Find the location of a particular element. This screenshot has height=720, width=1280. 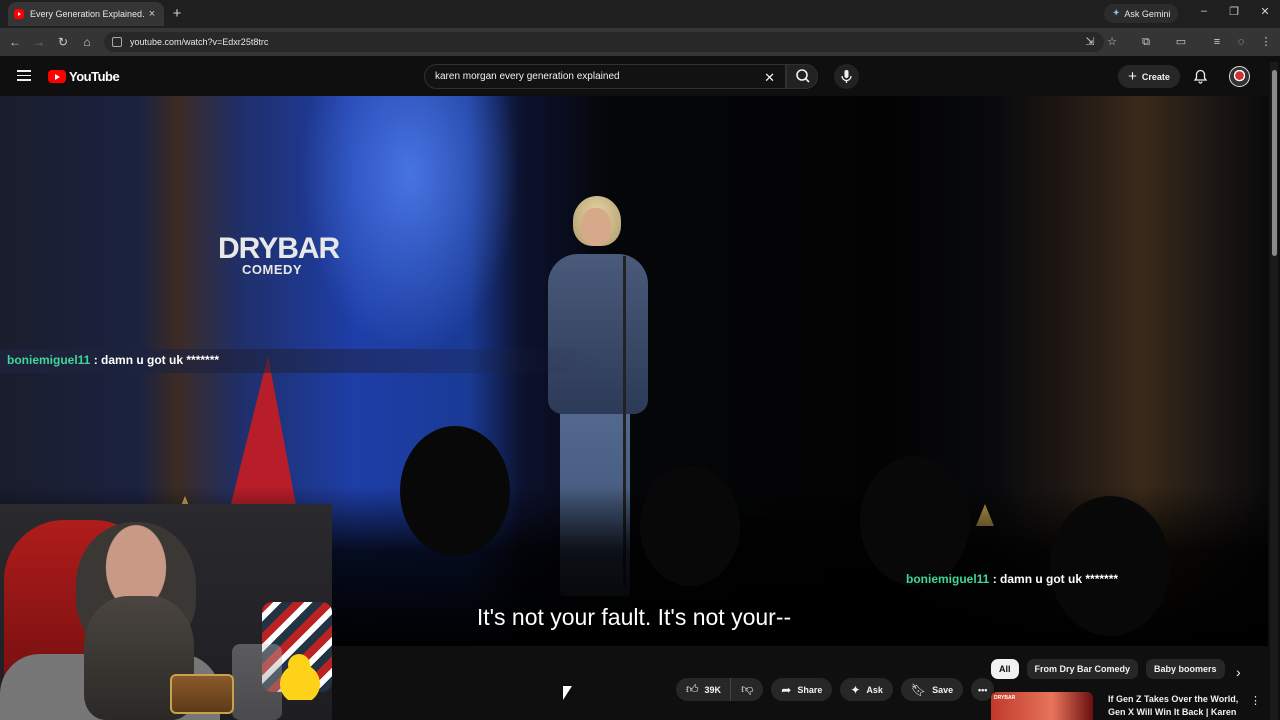

browser-tab-active: Every Generation Explained. Ka × is located at coordinates (86, 14).